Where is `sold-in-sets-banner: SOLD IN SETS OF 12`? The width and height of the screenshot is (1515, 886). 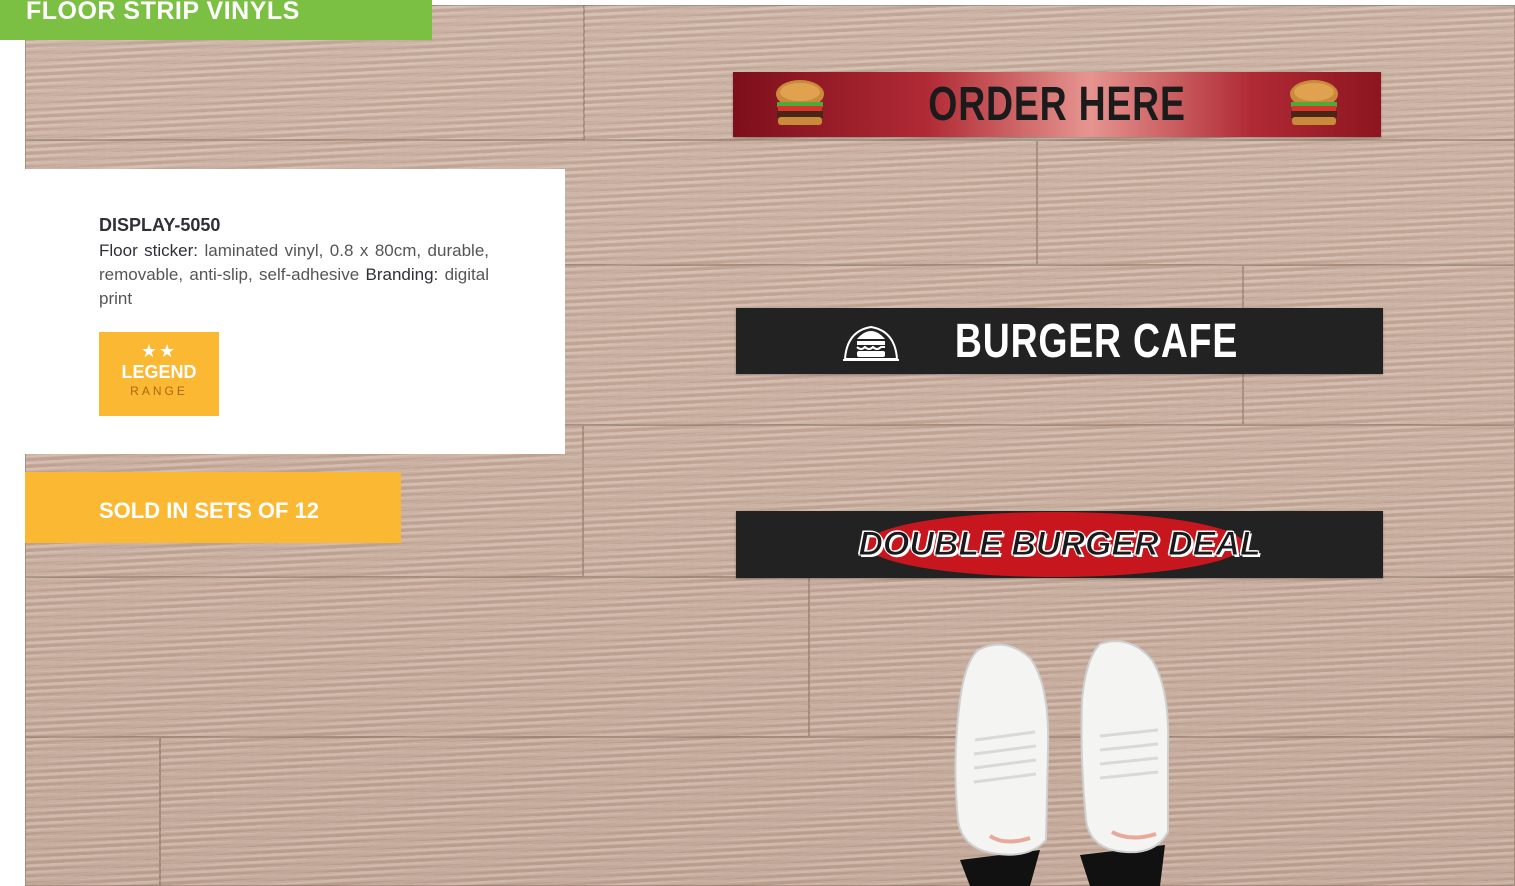
sold-in-sets-banner: SOLD IN SETS OF 12 is located at coordinates (213, 507).